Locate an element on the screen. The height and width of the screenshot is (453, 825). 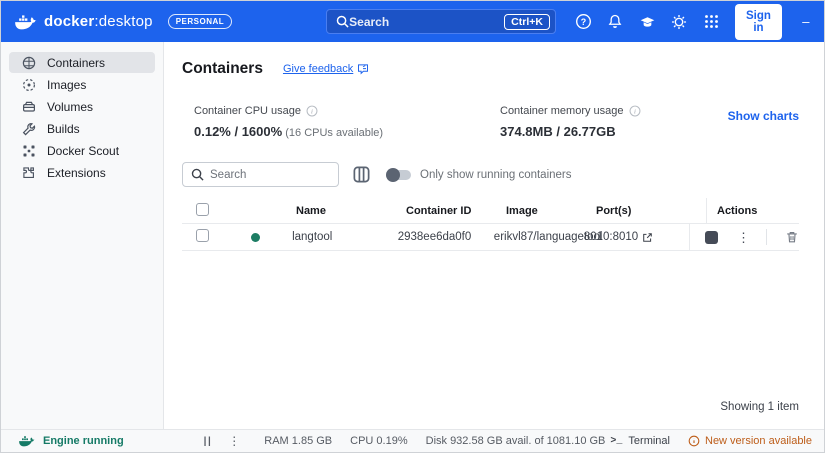
brand-desktop: desktop is located at coordinates (125, 21).